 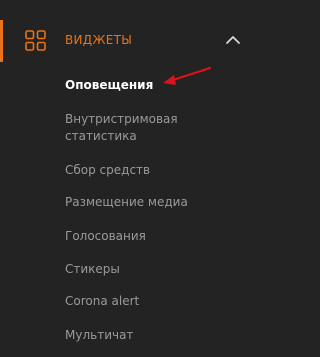 What do you see at coordinates (150, 170) in the screenshot?
I see `menu-item-donations-goal: Сбор средств` at bounding box center [150, 170].